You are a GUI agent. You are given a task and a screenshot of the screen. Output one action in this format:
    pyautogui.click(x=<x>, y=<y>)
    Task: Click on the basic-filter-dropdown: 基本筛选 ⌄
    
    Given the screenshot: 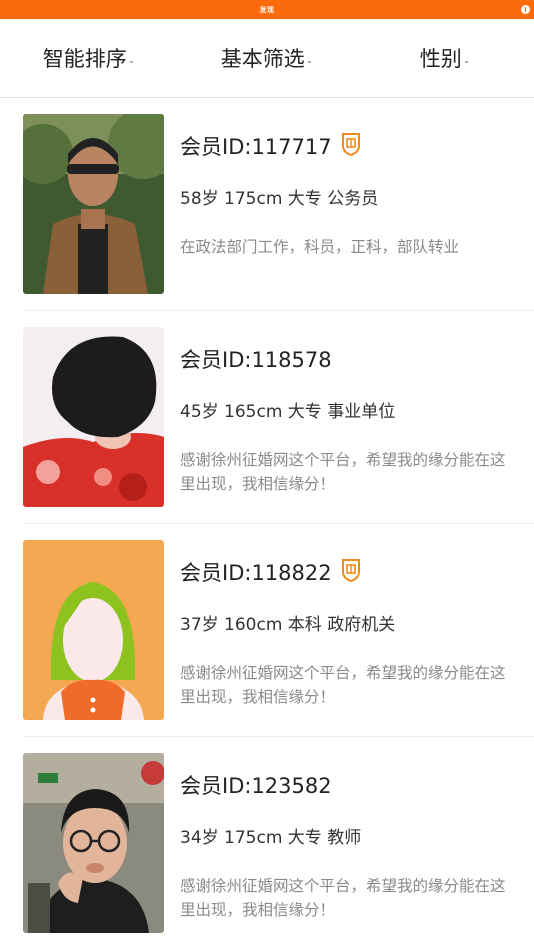 What is the action you would take?
    pyautogui.click(x=267, y=58)
    